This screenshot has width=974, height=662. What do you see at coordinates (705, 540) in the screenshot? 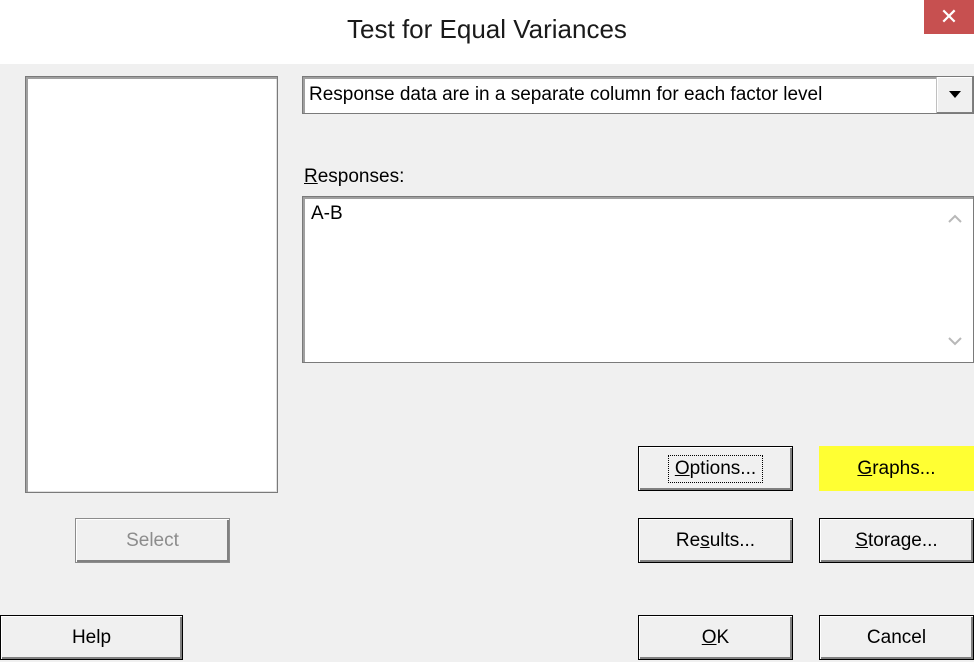
I see `results-mnemonic: s` at bounding box center [705, 540].